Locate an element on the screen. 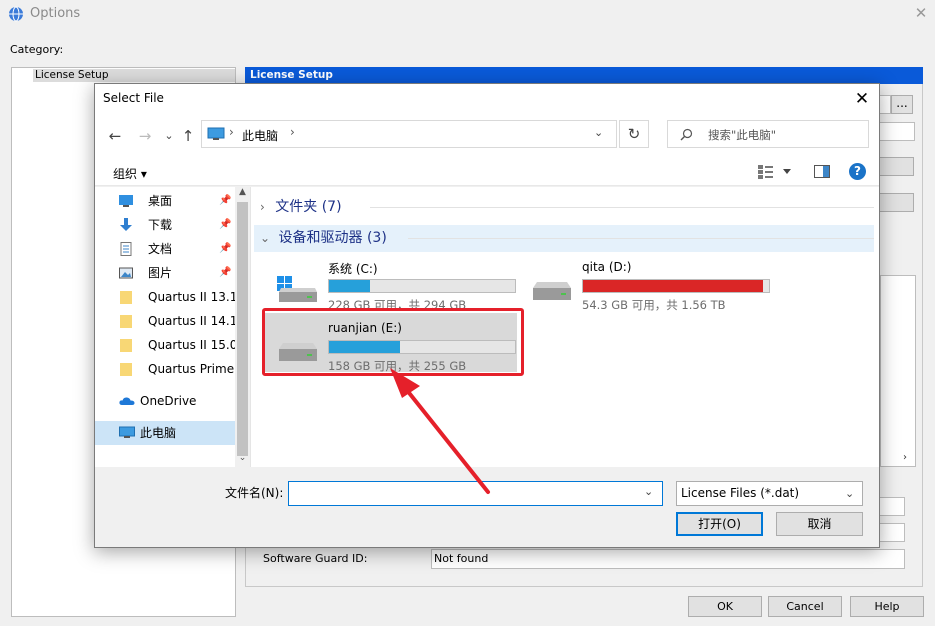 The width and height of the screenshot is (935, 626). back-arrow-icon: ← is located at coordinates (115, 136).